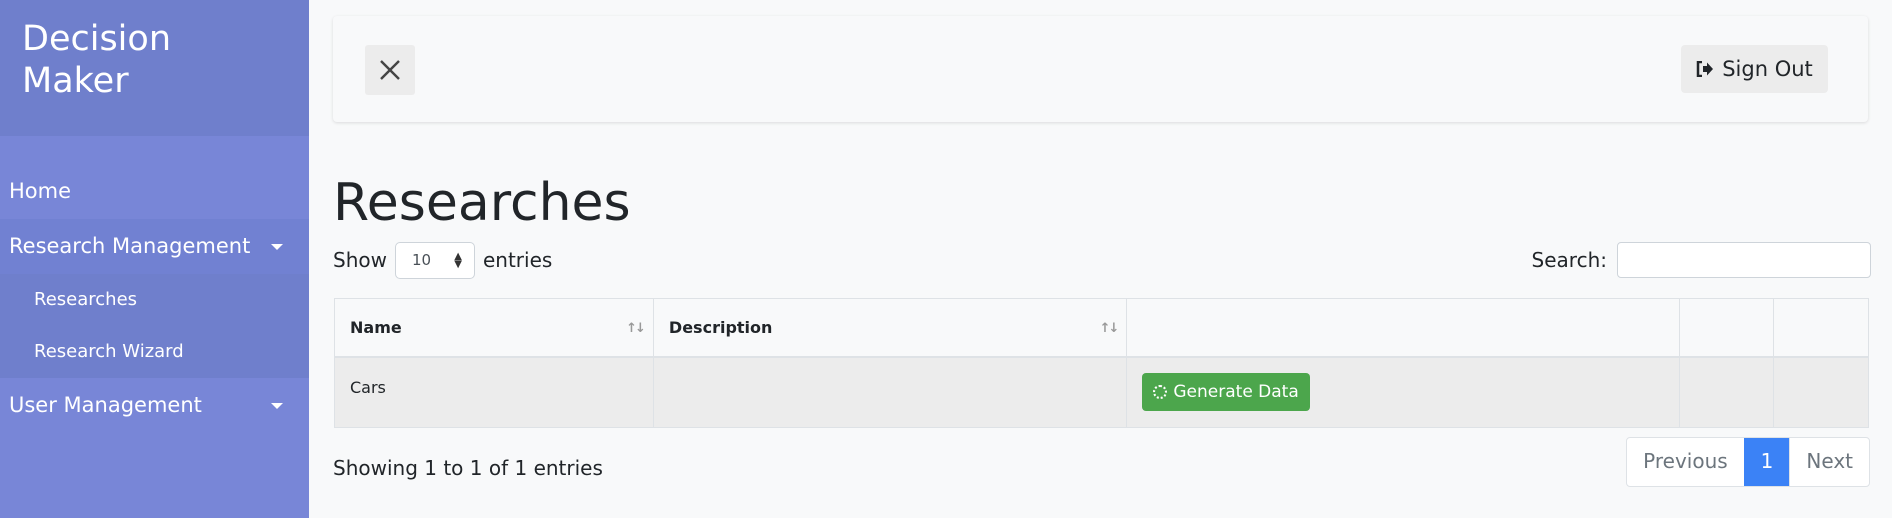 This screenshot has height=518, width=1892. What do you see at coordinates (1705, 69) in the screenshot?
I see `sign-out-icon` at bounding box center [1705, 69].